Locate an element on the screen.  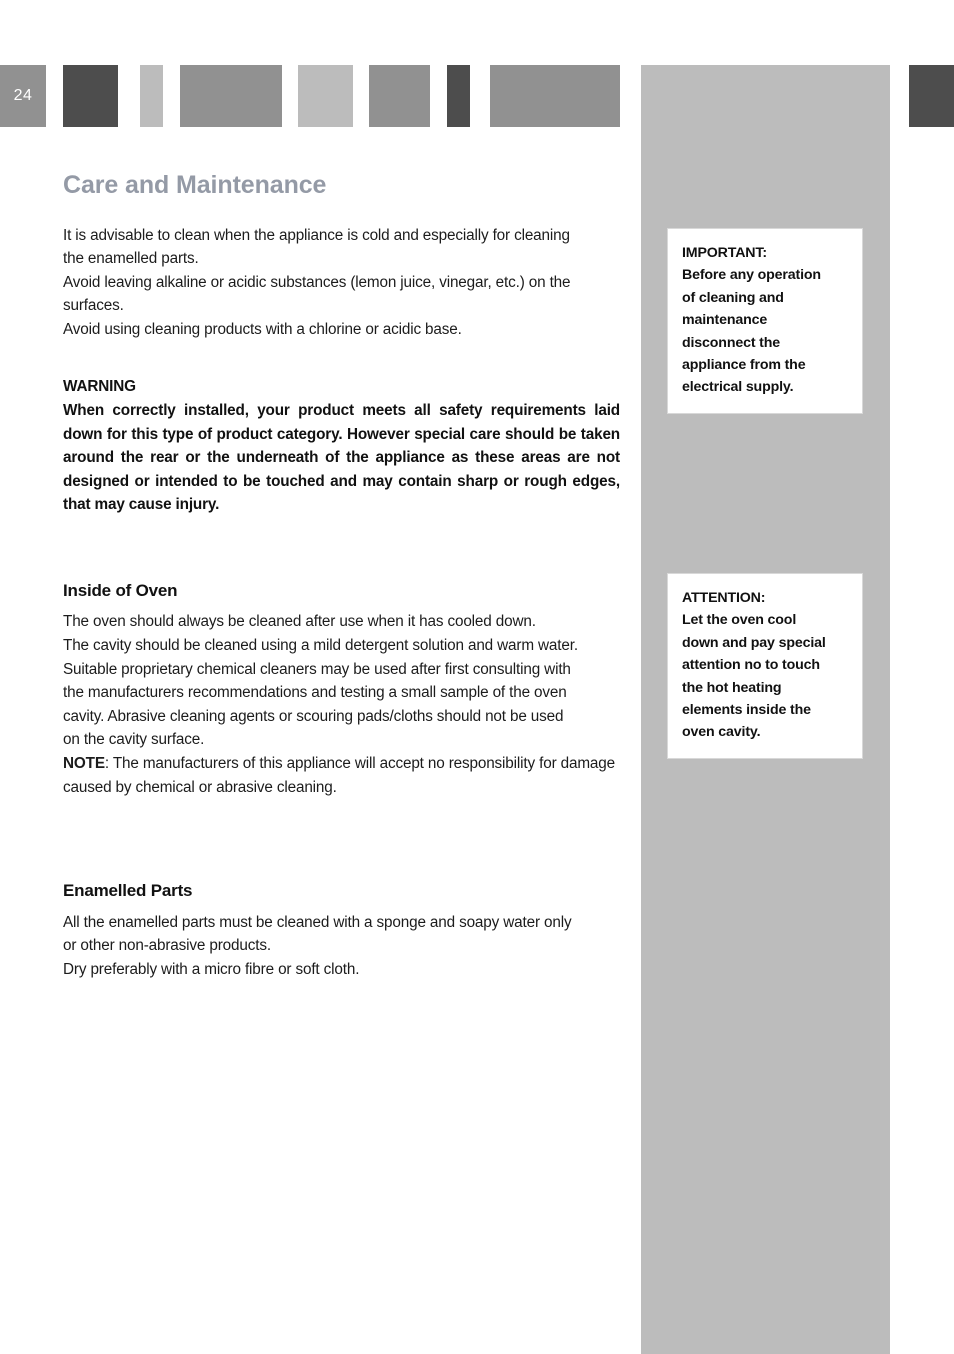
attention-line-4: attention no to touch is located at coordinates (751, 665).